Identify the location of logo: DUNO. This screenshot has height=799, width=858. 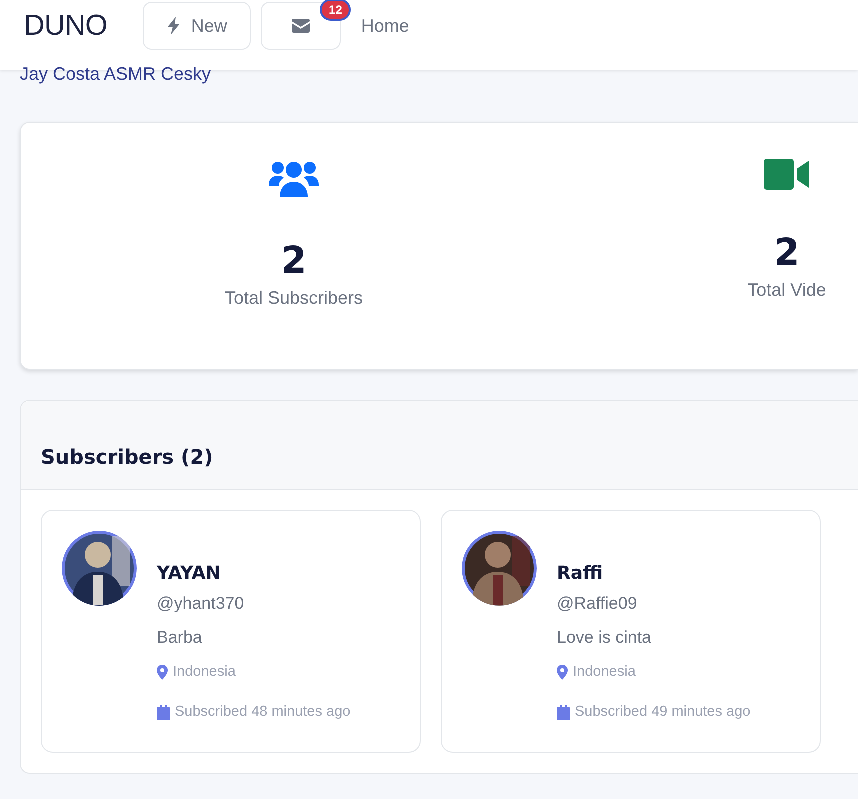
(66, 26).